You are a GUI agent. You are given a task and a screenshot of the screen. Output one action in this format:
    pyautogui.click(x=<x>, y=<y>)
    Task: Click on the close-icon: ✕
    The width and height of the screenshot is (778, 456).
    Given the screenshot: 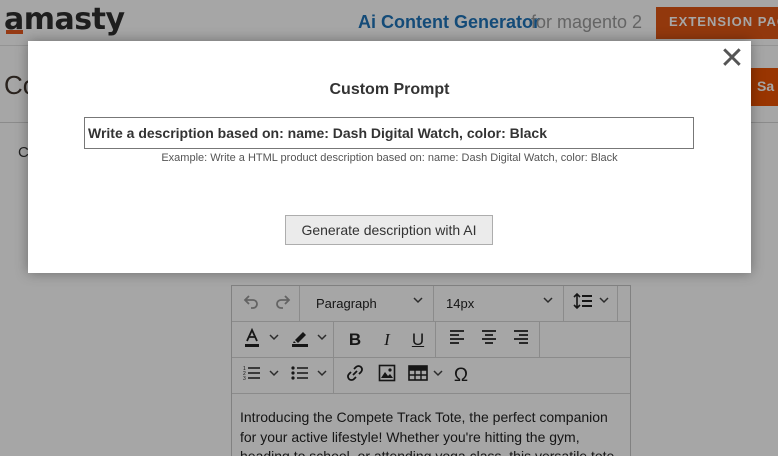 What is the action you would take?
    pyautogui.click(x=732, y=59)
    